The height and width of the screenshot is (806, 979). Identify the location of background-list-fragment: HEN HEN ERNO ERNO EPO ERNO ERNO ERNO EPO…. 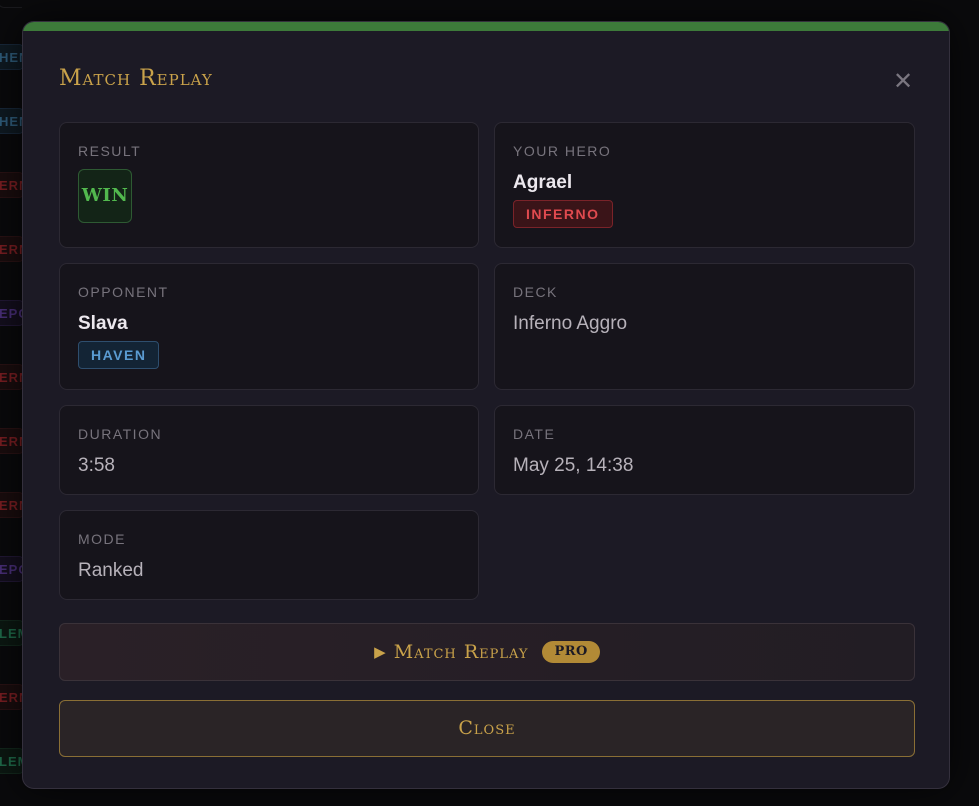
(11, 403).